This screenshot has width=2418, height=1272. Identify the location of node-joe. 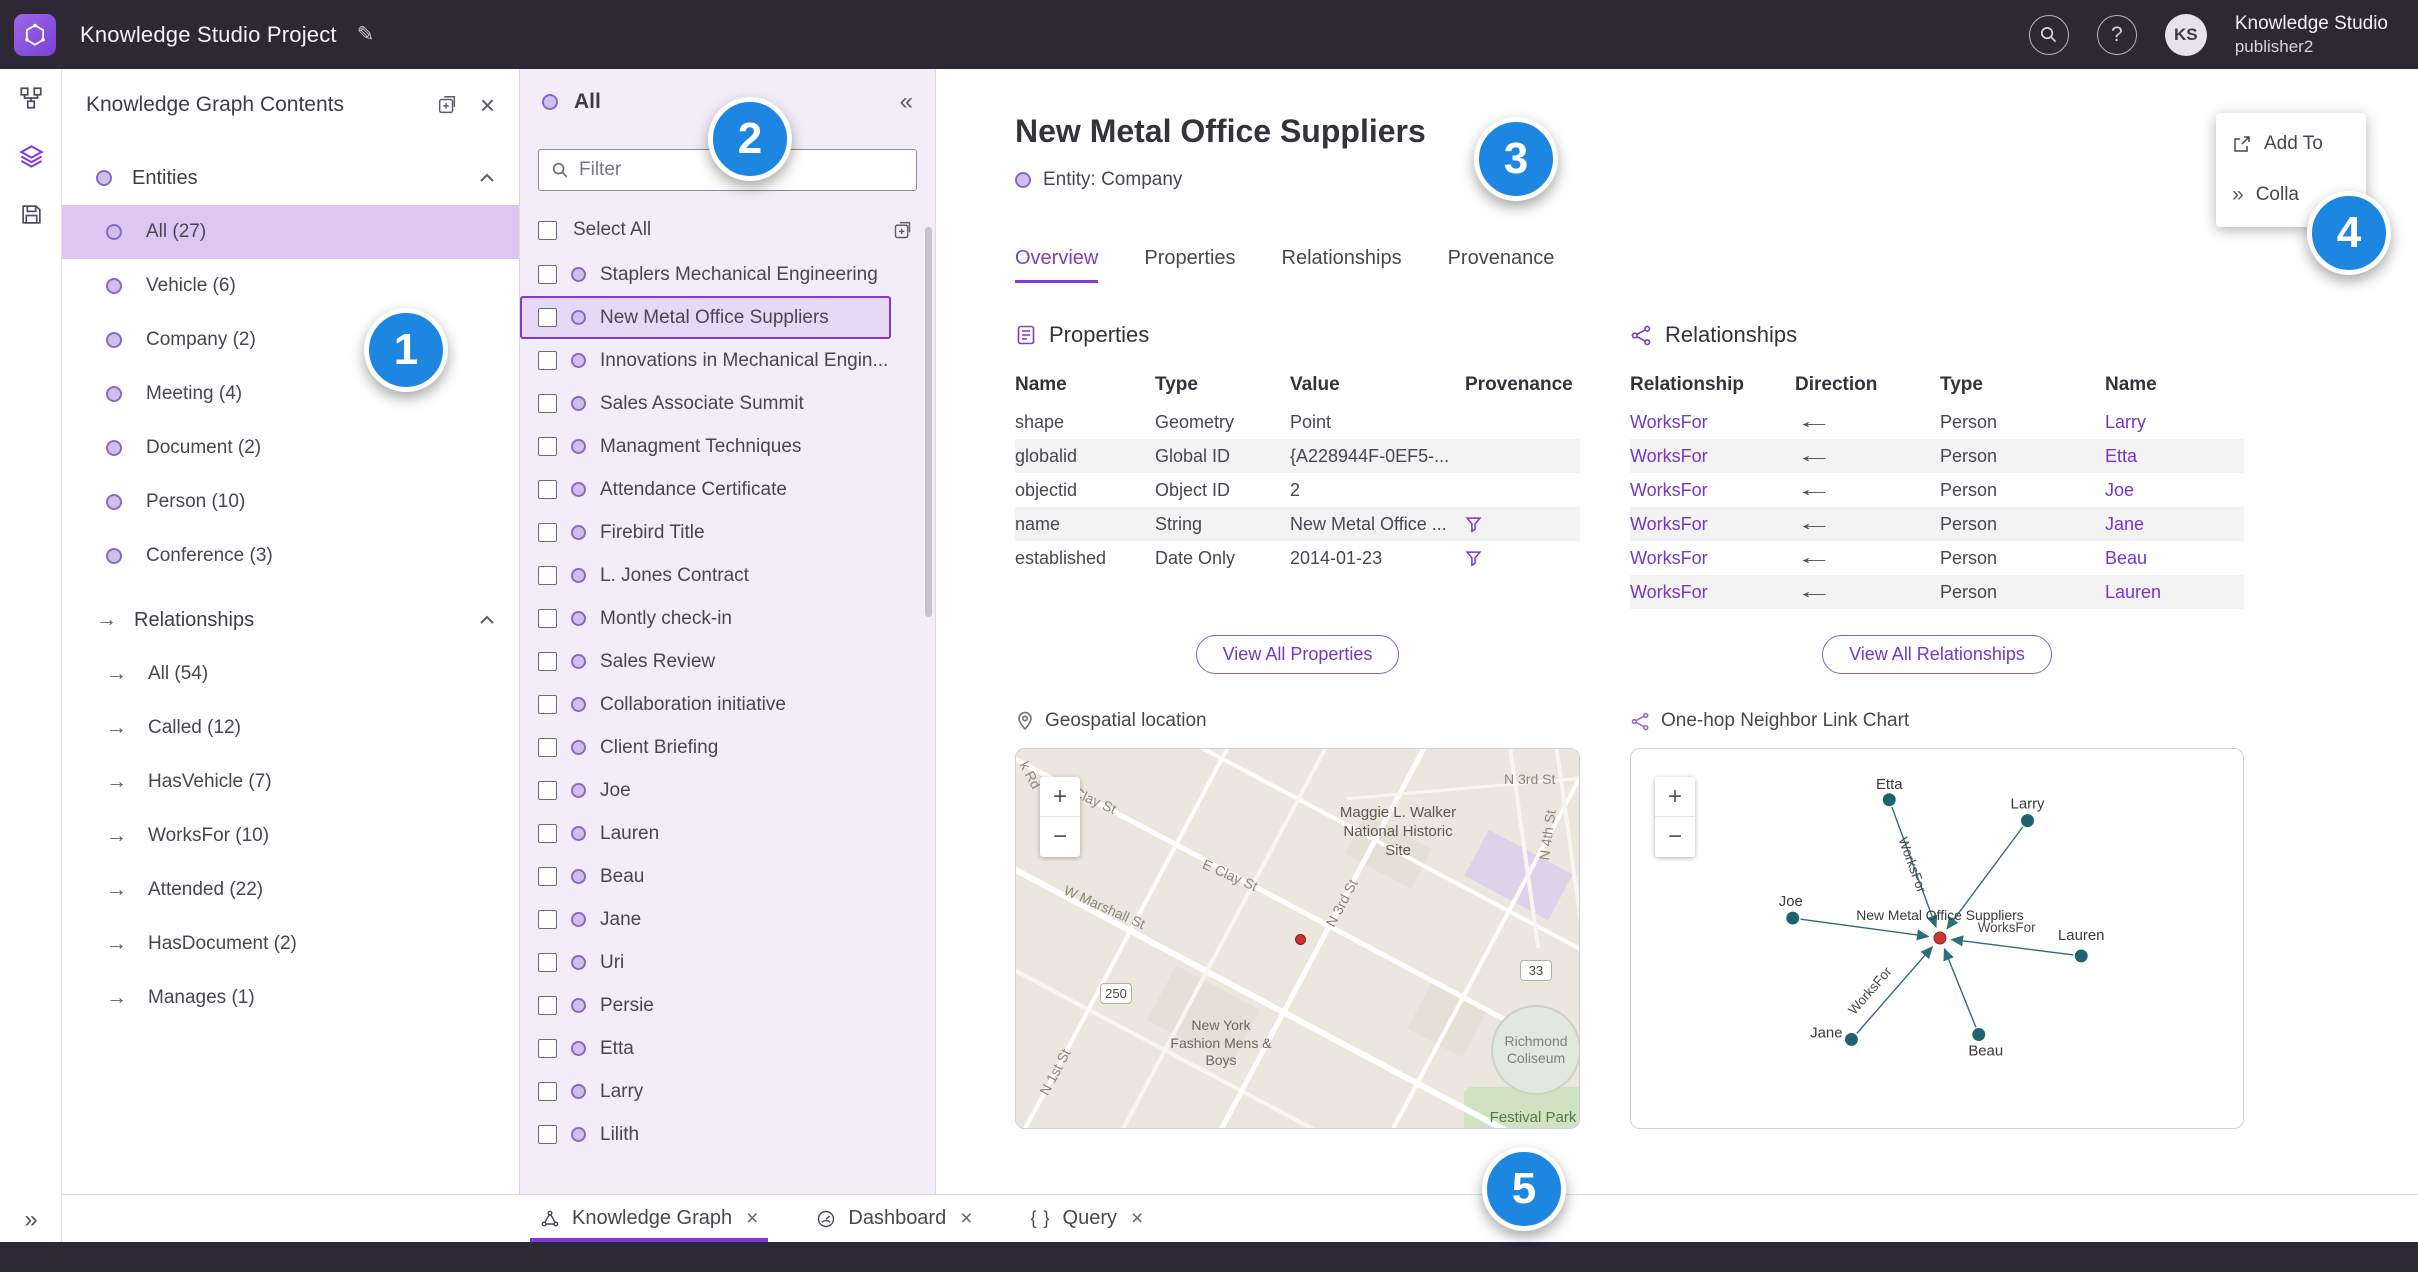
(1793, 918).